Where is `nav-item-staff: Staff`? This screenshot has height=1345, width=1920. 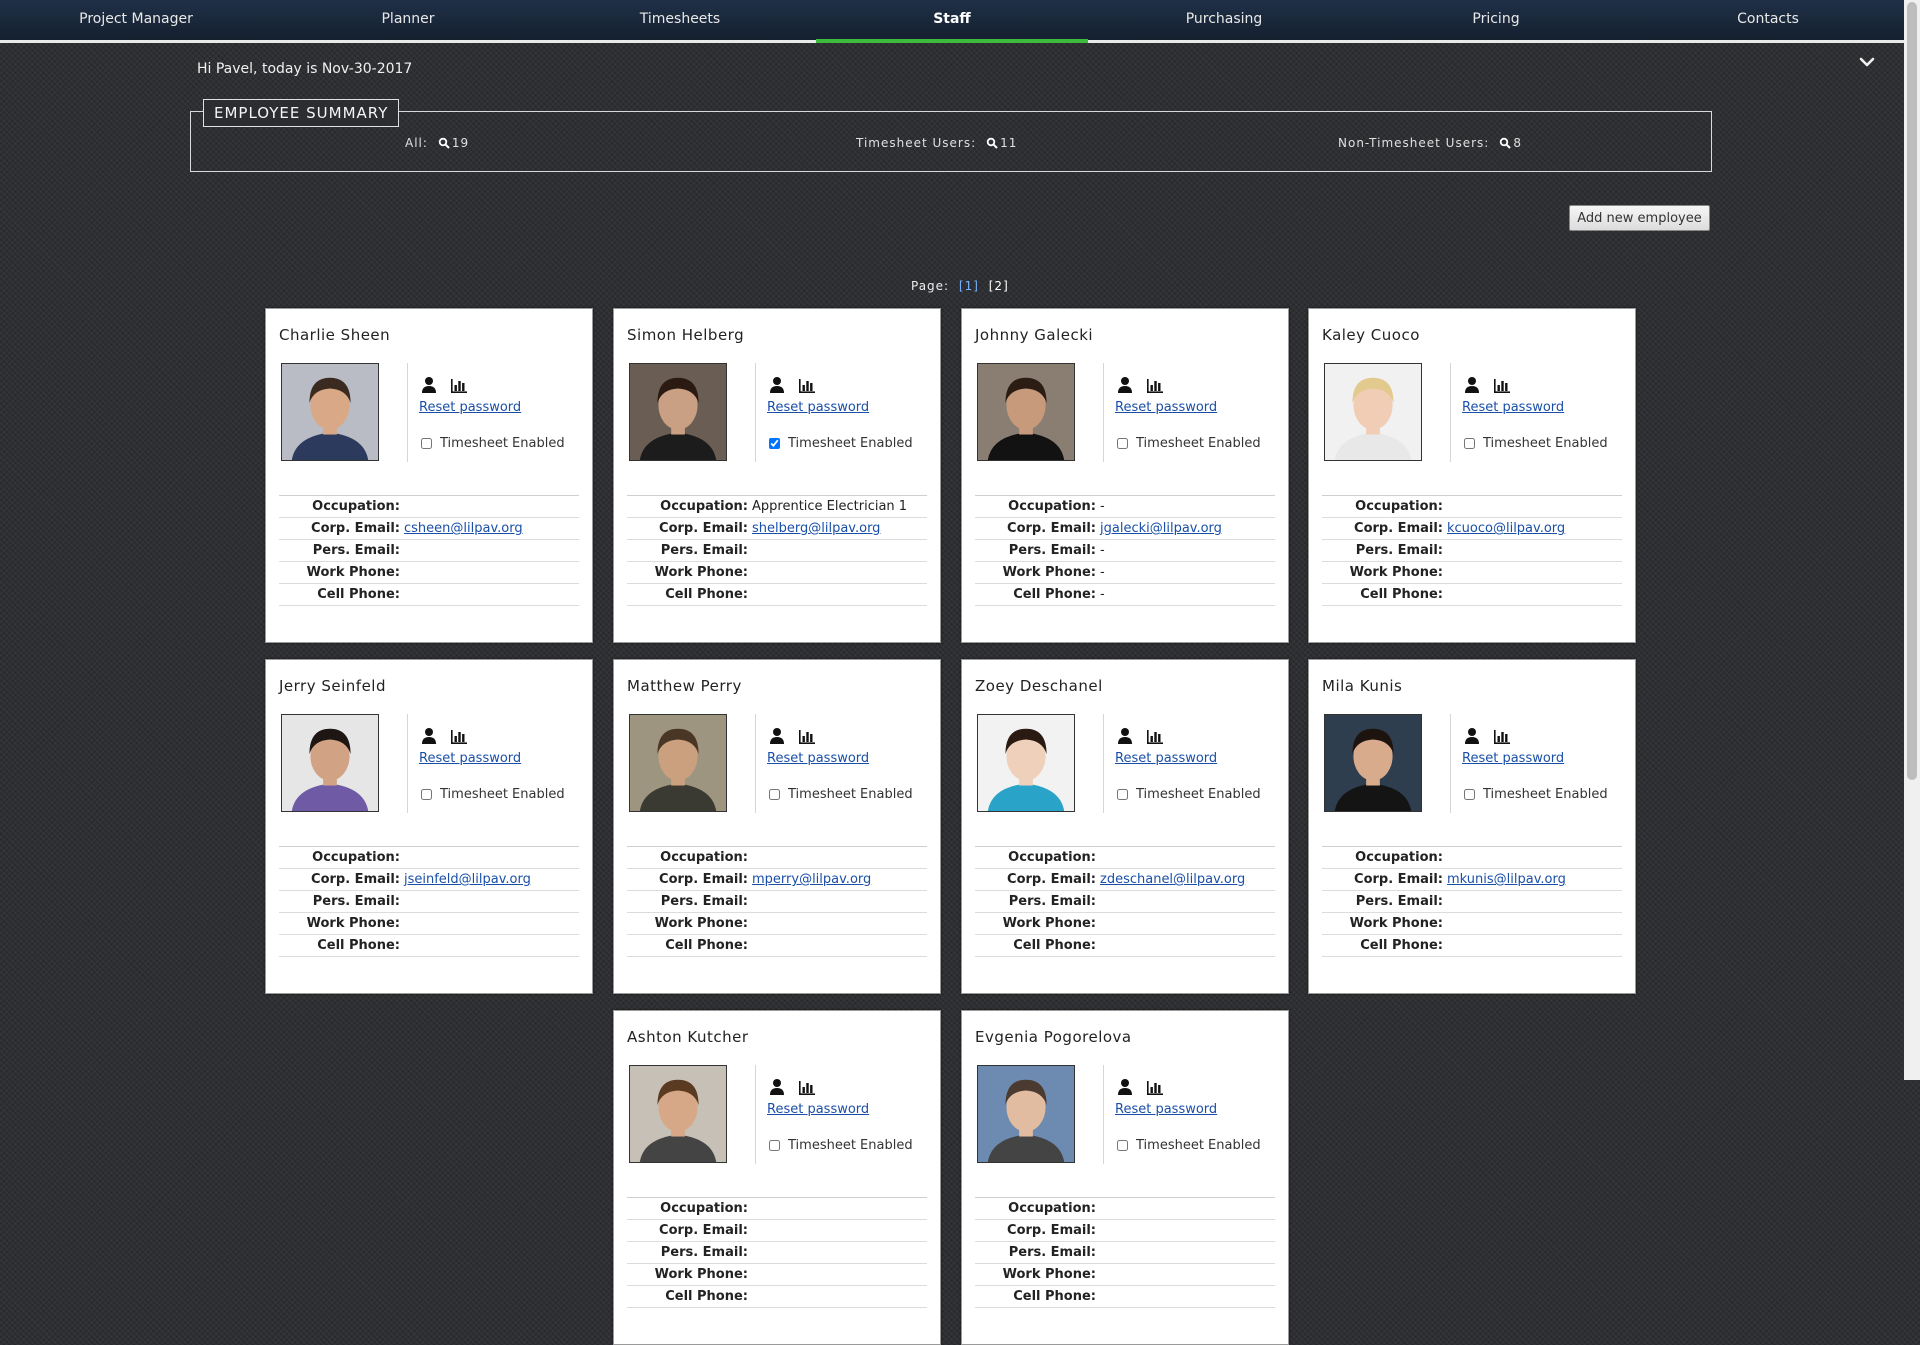
nav-item-staff: Staff is located at coordinates (952, 21).